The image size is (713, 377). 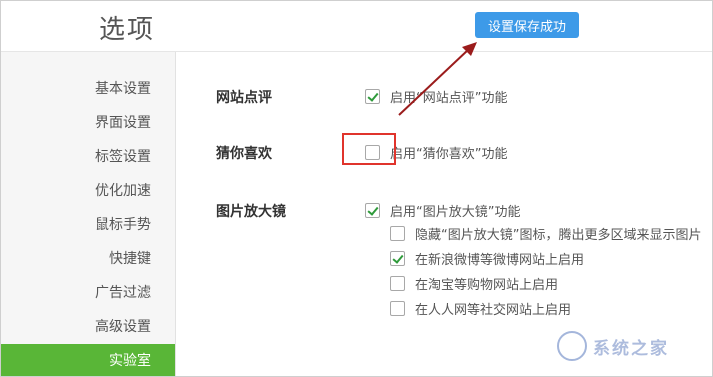 I want to click on option-enable-on-social: 在人人网等社交网站上启用, so click(x=481, y=308).